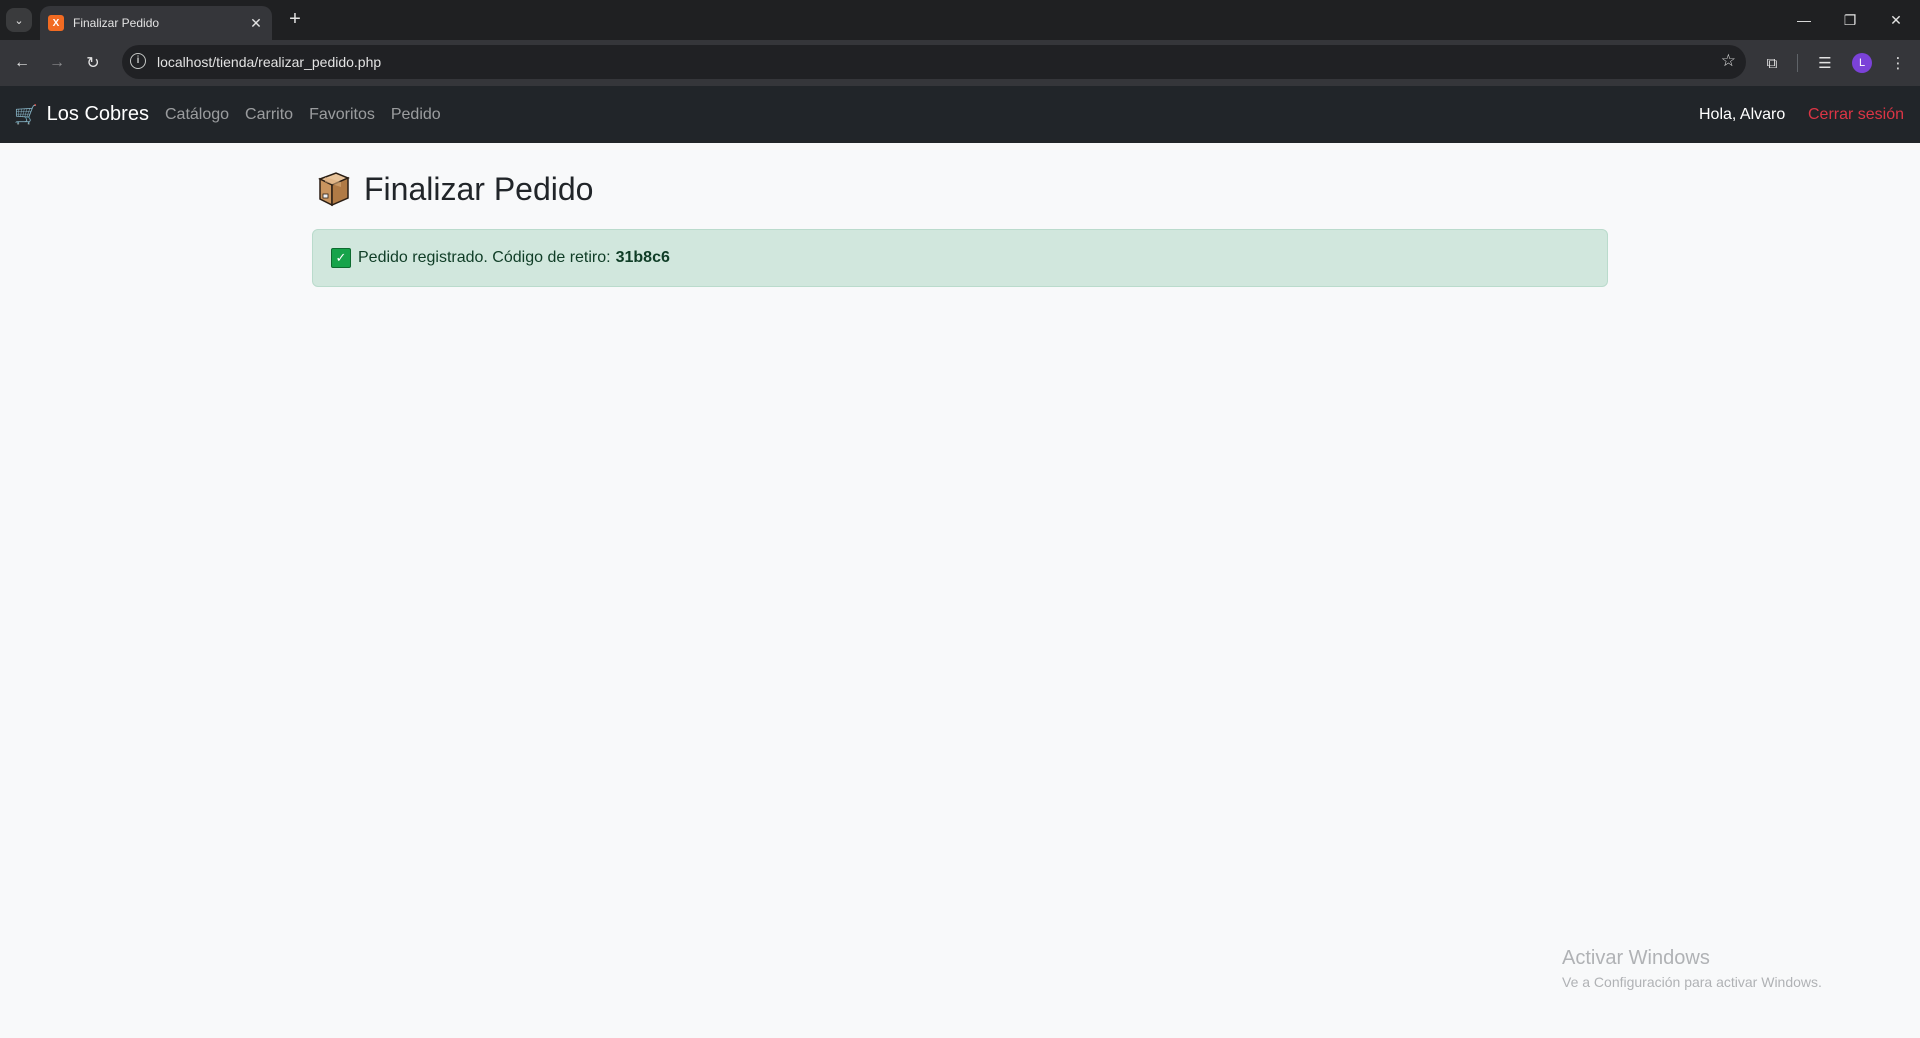 This screenshot has height=1038, width=1920. Describe the element at coordinates (416, 115) in the screenshot. I see `nav-link-pedido: Pedido` at that location.